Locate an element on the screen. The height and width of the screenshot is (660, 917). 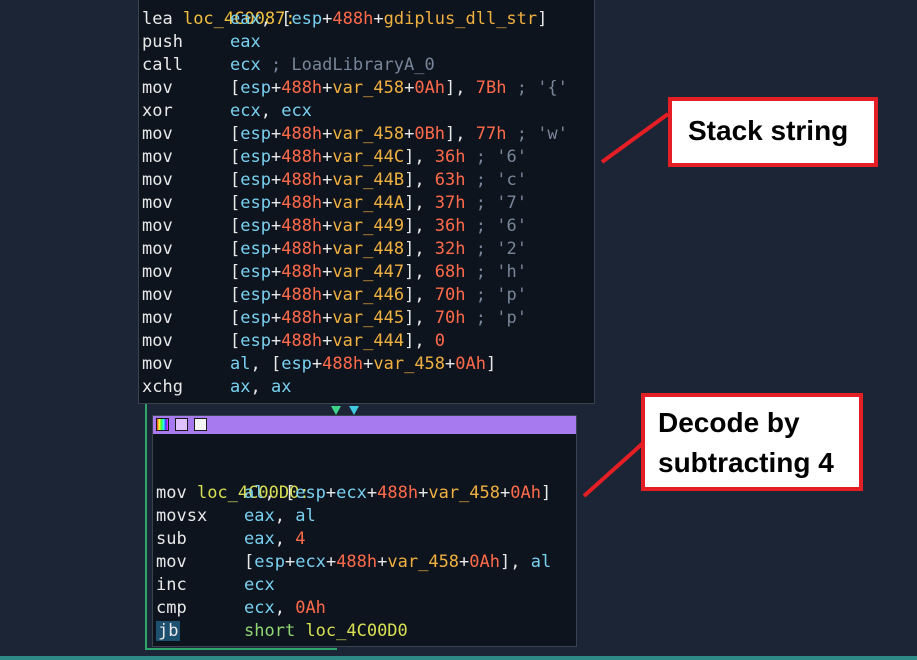
mnemonic: call is located at coordinates (186, 65).